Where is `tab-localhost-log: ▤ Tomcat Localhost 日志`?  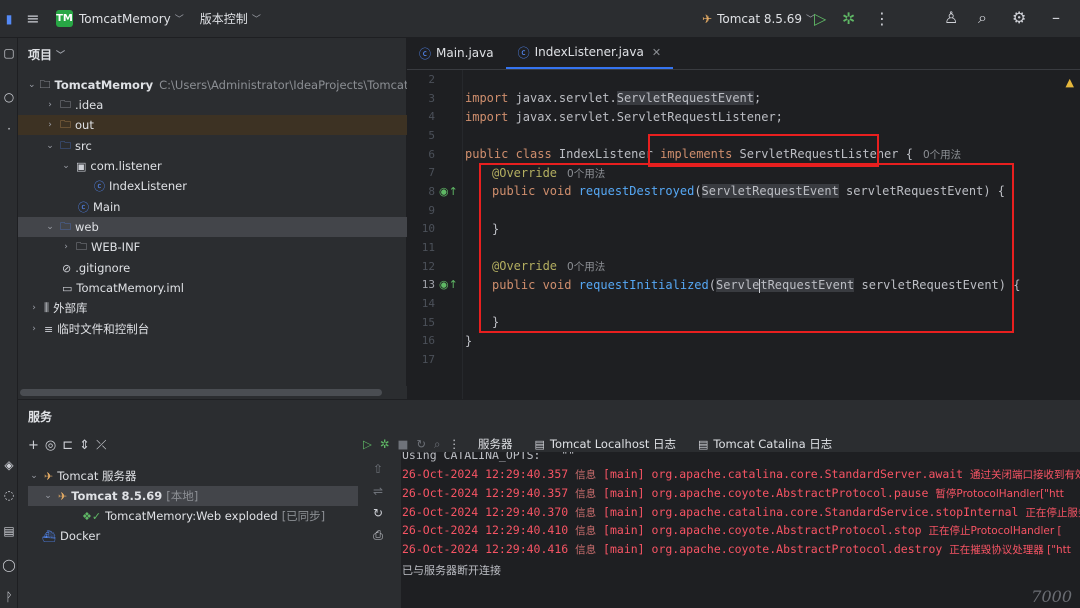
tab-localhost-log: ▤ Tomcat Localhost 日志 is located at coordinates (605, 444).